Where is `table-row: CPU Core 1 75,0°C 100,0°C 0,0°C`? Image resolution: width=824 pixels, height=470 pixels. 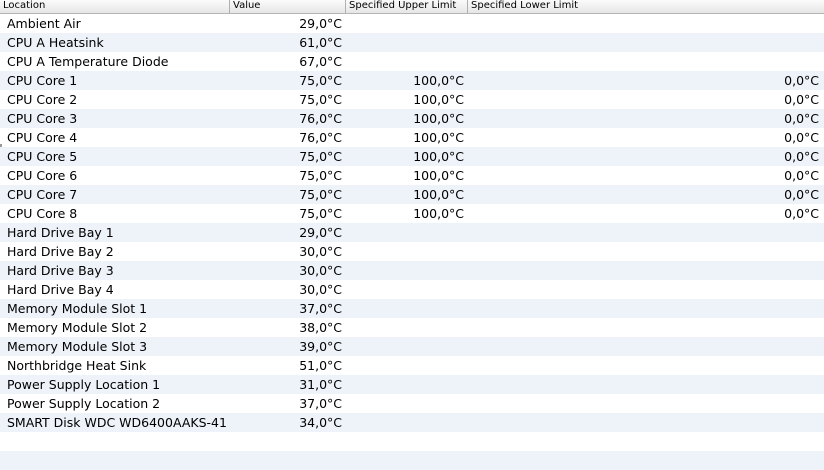
table-row: CPU Core 1 75,0°C 100,0°C 0,0°C is located at coordinates (412, 80).